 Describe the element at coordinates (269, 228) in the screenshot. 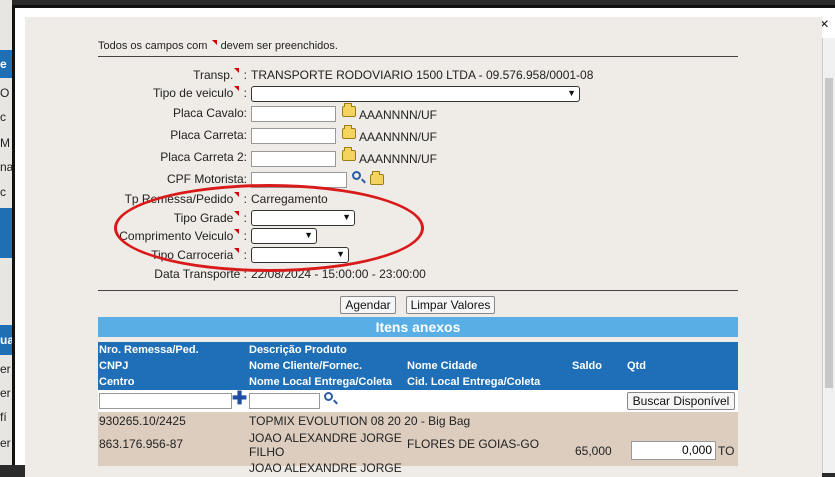

I see `red-annotation-ellipse` at that location.